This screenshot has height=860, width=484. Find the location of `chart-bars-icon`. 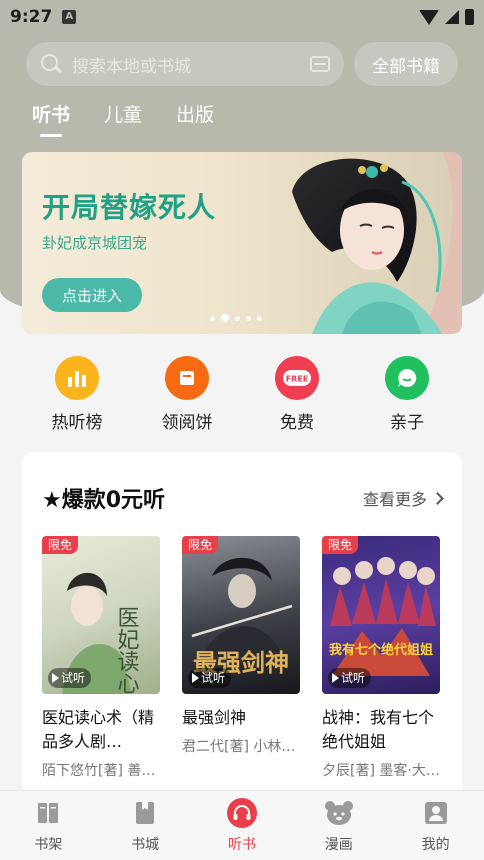

chart-bars-icon is located at coordinates (77, 378).